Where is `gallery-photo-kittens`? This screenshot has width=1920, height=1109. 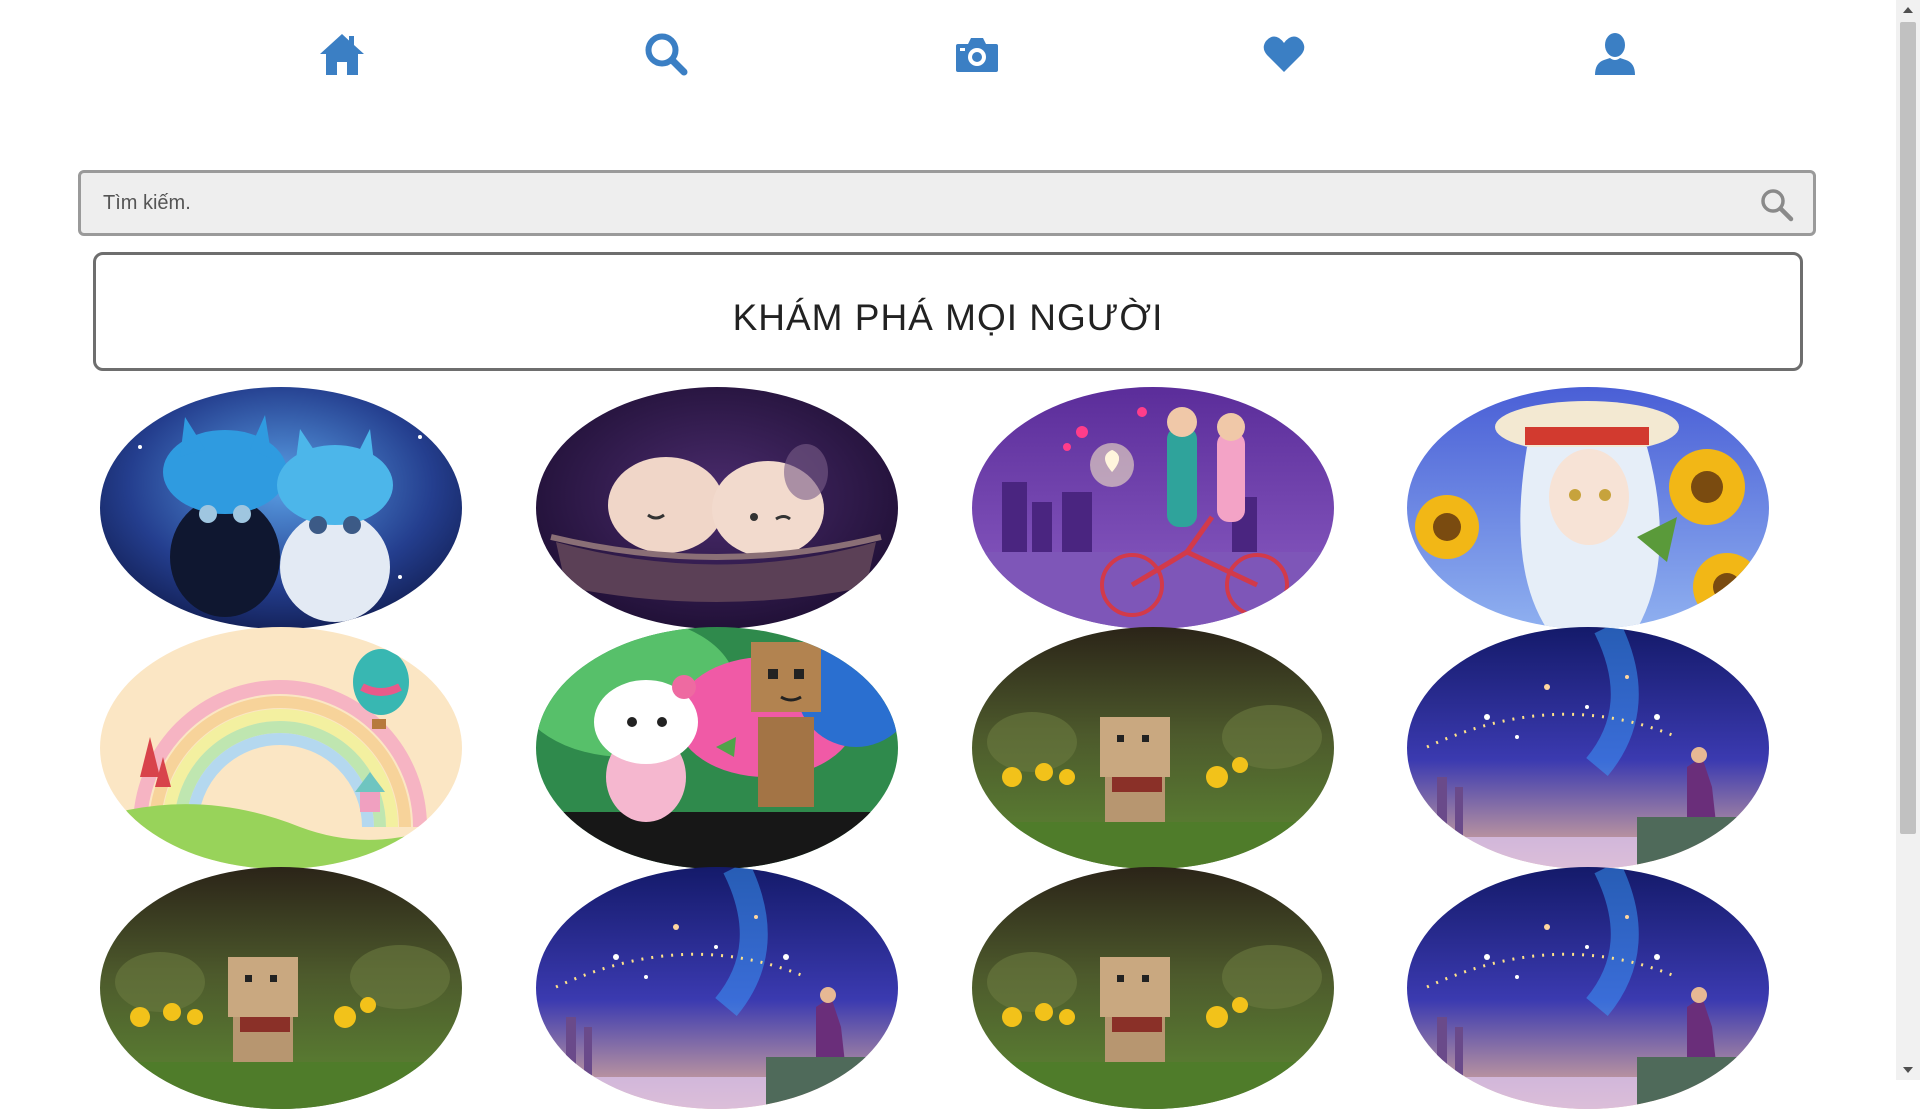
gallery-photo-kittens is located at coordinates (281, 508).